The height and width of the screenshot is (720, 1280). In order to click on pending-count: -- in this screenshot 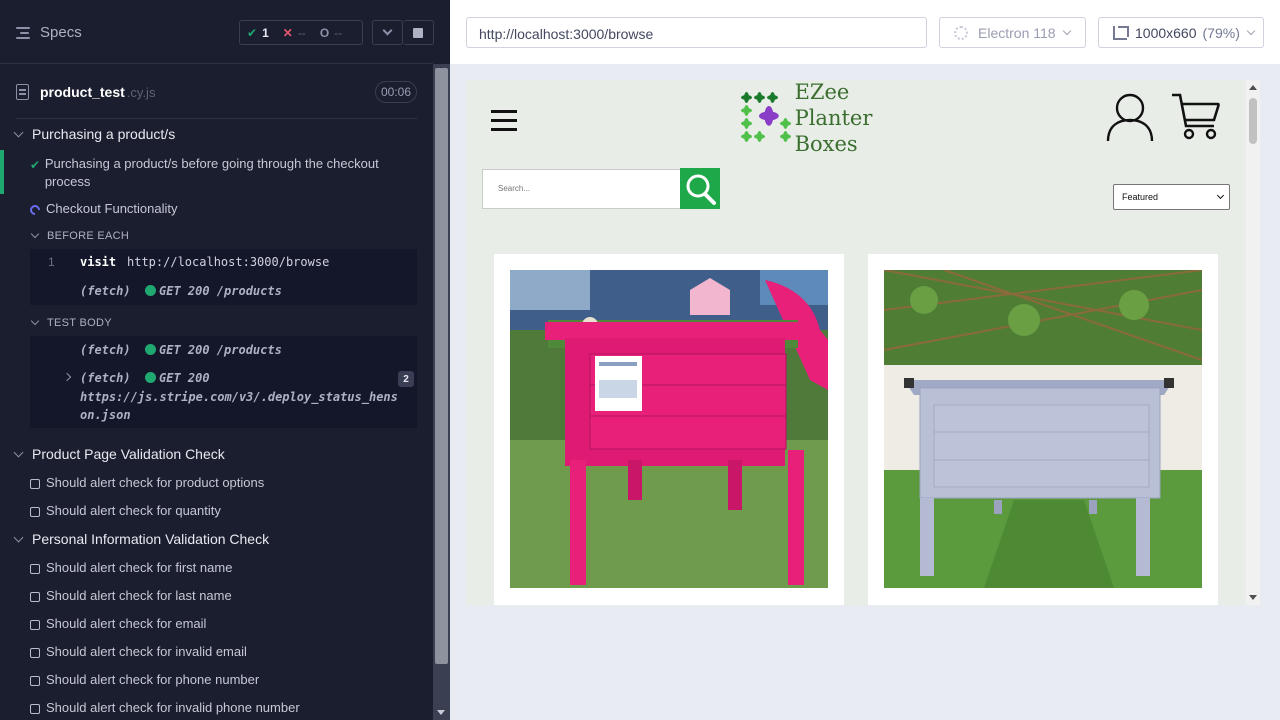, I will do `click(338, 32)`.